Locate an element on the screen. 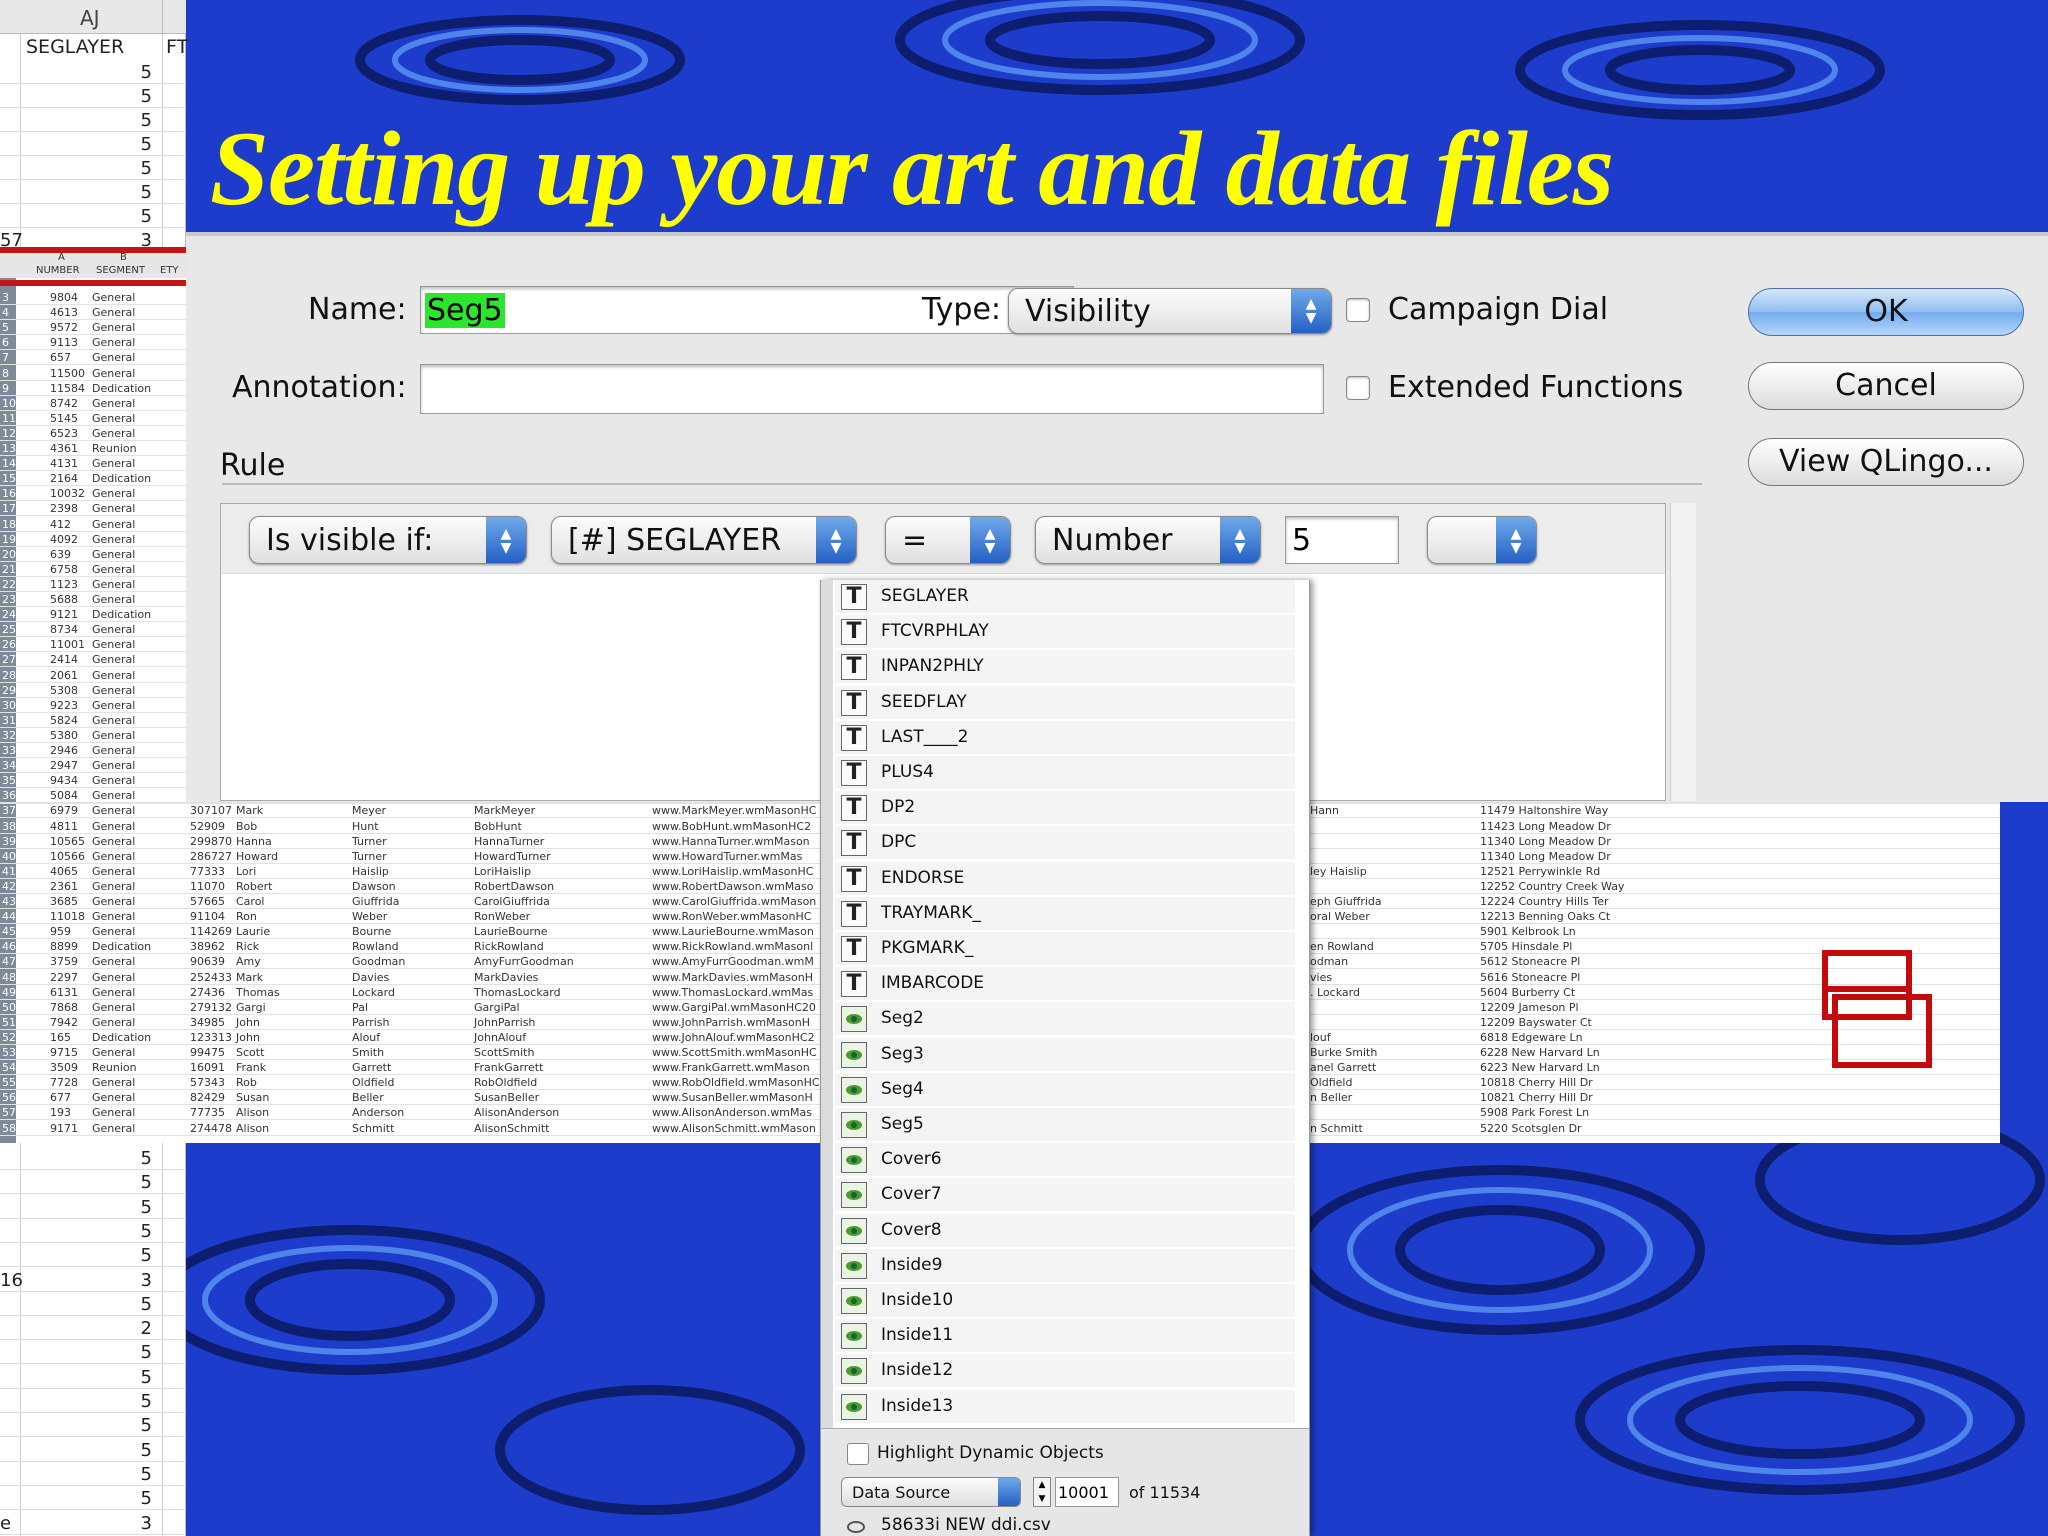 The width and height of the screenshot is (2048, 1536). highlight-dynamic-checkbox is located at coordinates (858, 1454).